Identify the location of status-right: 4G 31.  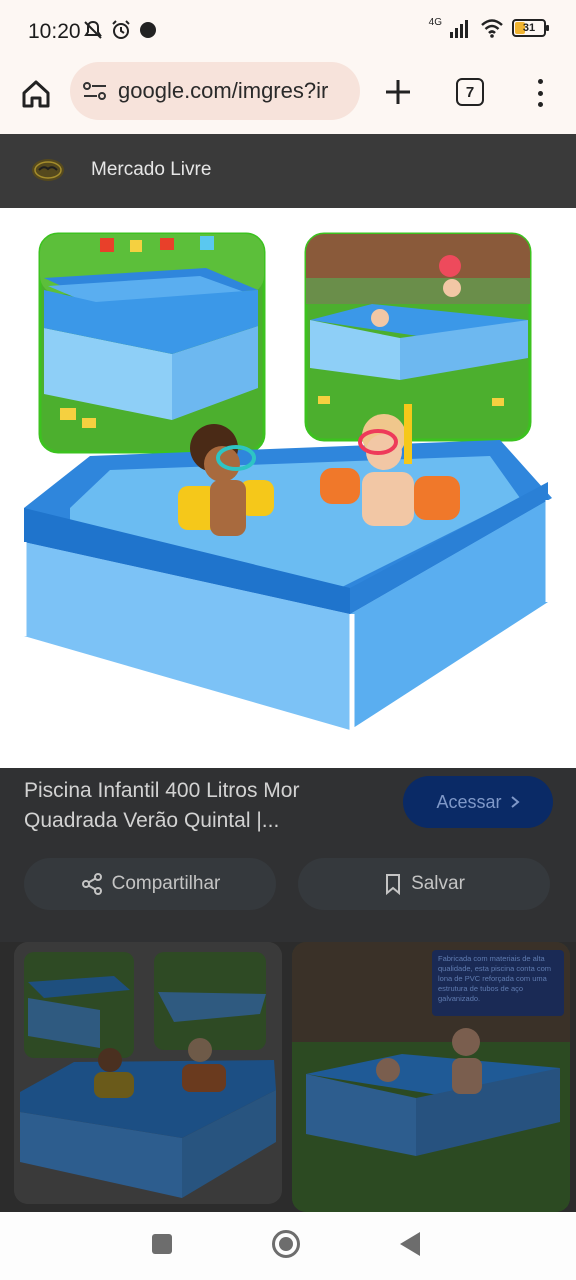
(488, 27).